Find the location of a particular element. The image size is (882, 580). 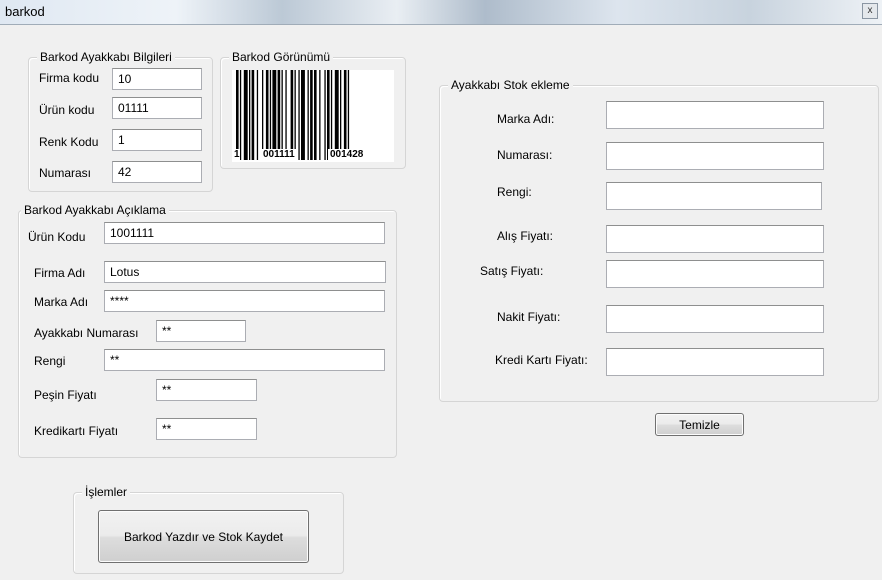

close-button: x is located at coordinates (870, 11).